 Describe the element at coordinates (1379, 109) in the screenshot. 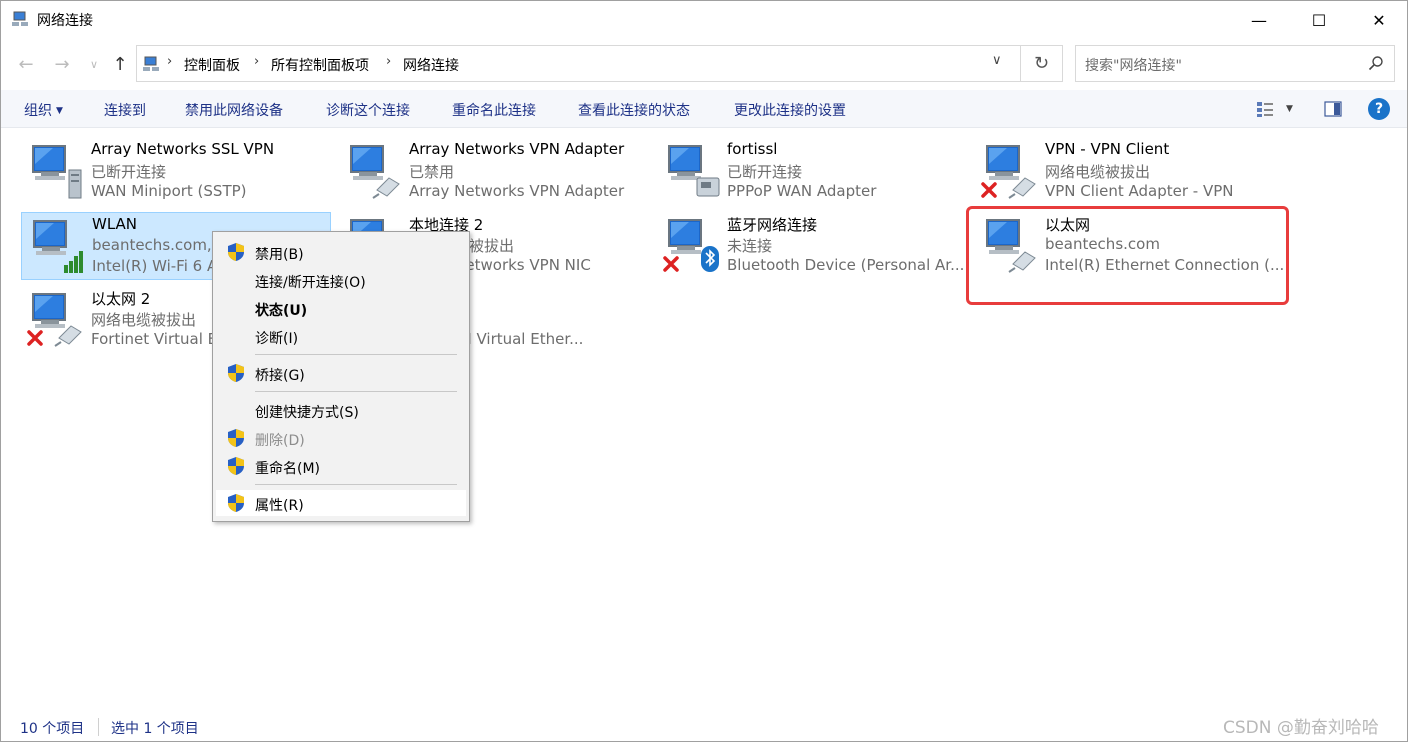

I see `help-icon: ?` at that location.